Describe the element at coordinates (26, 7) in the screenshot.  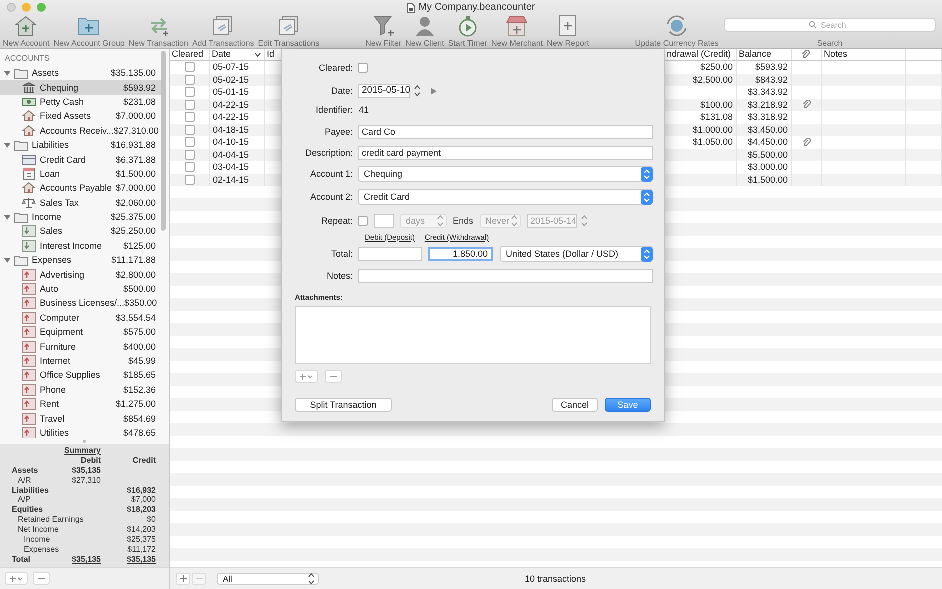
I see `minimize-button` at that location.